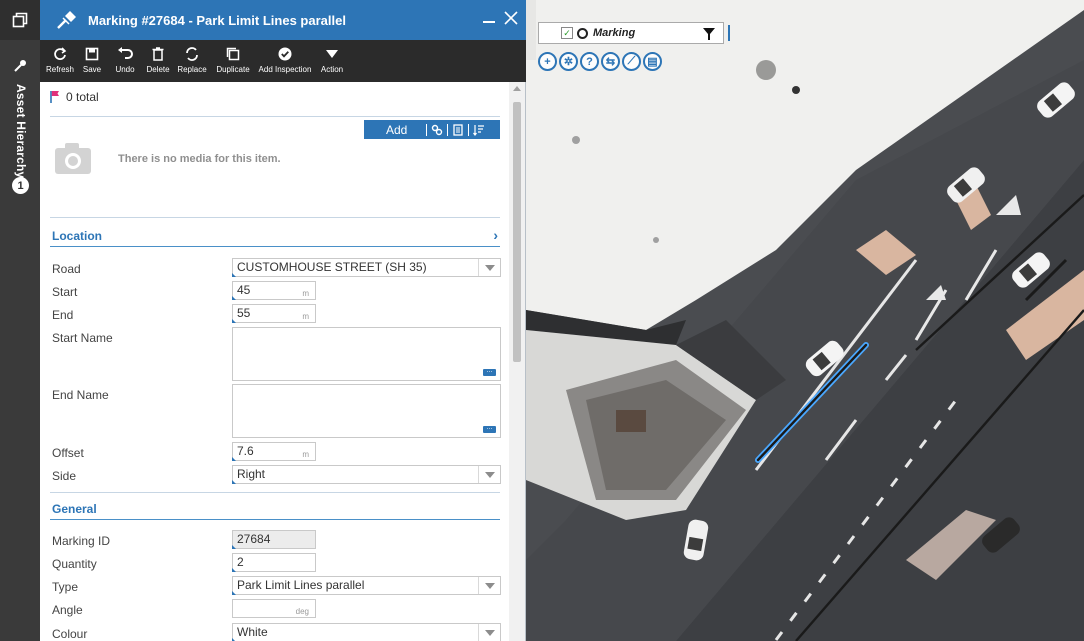  I want to click on angle-input: deg, so click(274, 608).